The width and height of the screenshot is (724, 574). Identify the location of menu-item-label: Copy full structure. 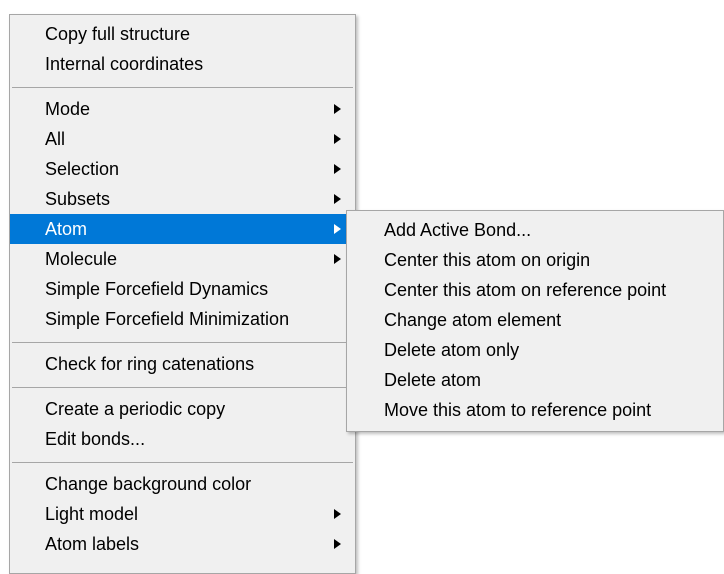
(118, 34).